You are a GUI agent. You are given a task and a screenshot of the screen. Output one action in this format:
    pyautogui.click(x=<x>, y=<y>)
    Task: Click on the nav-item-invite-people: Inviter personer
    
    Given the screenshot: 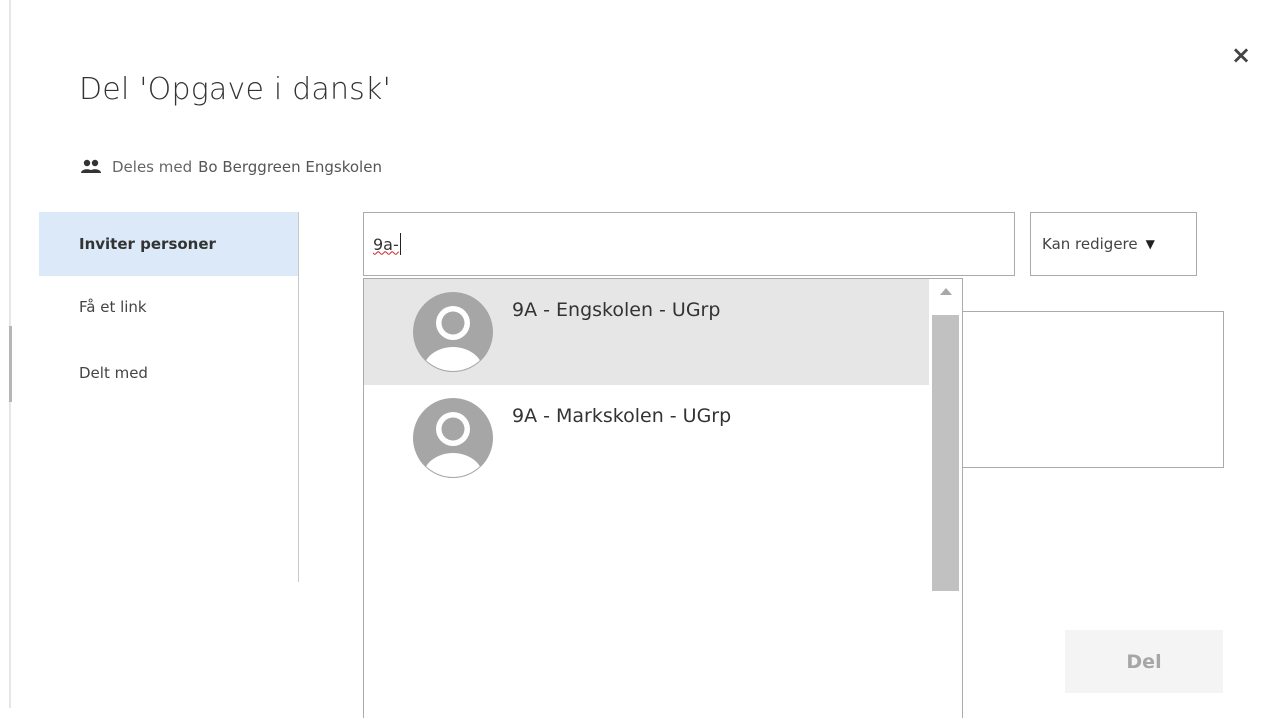 What is the action you would take?
    pyautogui.click(x=169, y=244)
    